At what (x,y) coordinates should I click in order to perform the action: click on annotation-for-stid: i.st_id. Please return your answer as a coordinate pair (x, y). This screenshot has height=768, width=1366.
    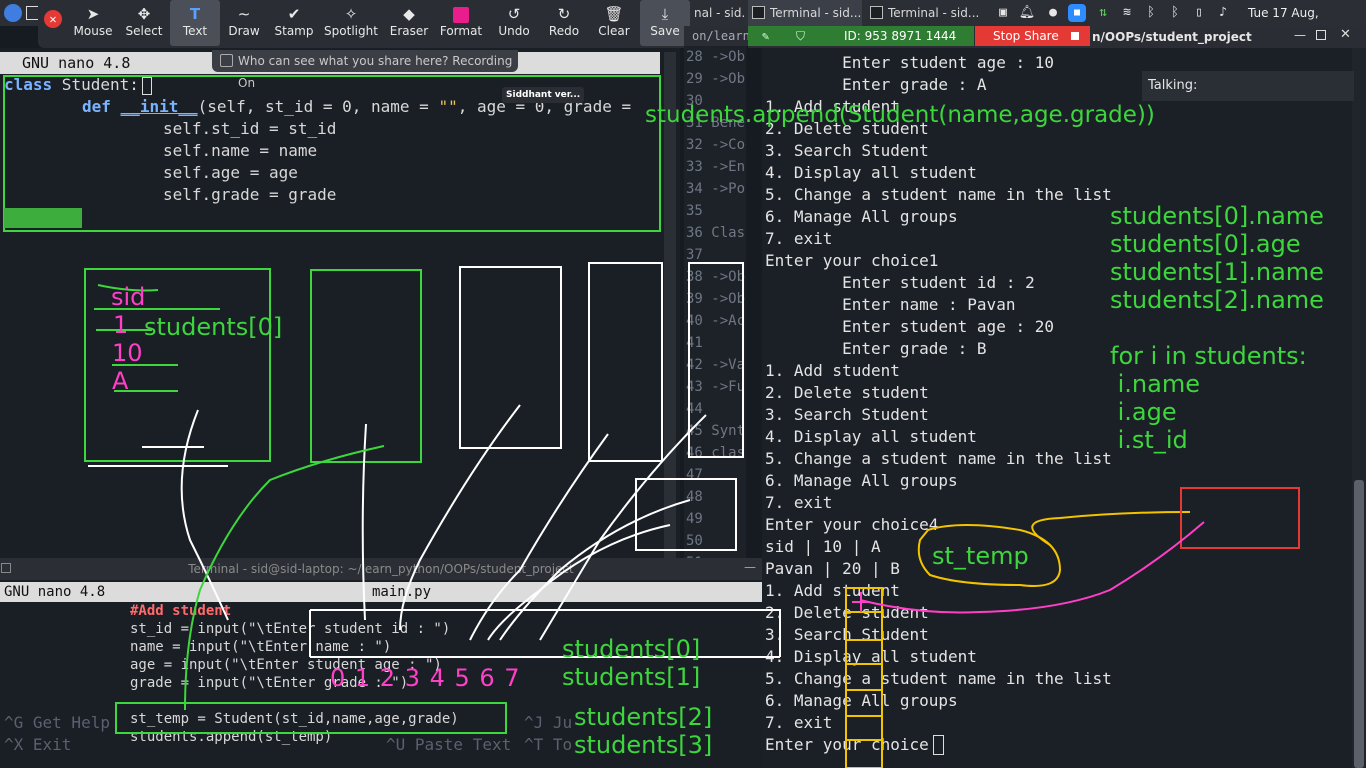
    Looking at the image, I should click on (1149, 440).